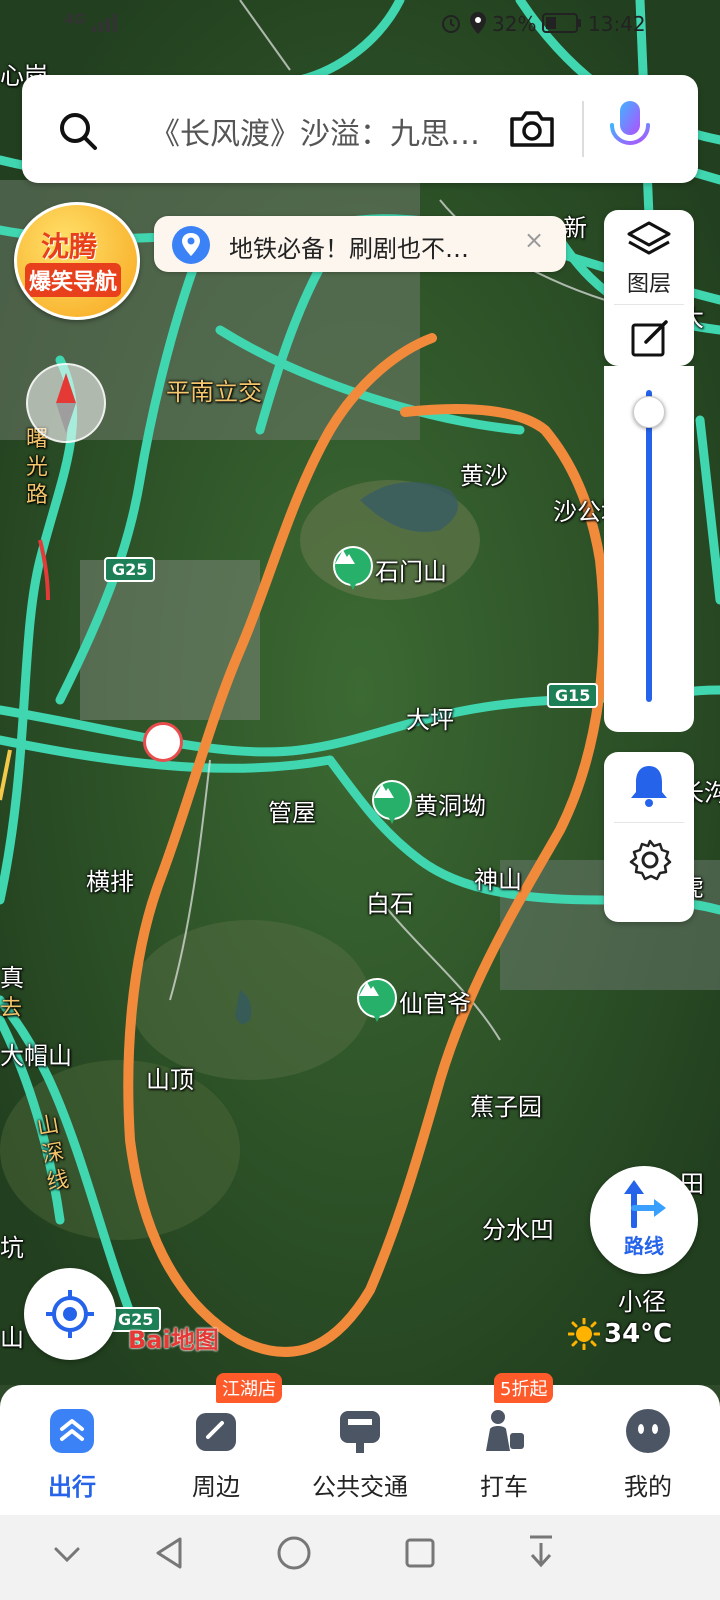 The height and width of the screenshot is (1600, 720). Describe the element at coordinates (649, 546) in the screenshot. I see `zoom-track` at that location.